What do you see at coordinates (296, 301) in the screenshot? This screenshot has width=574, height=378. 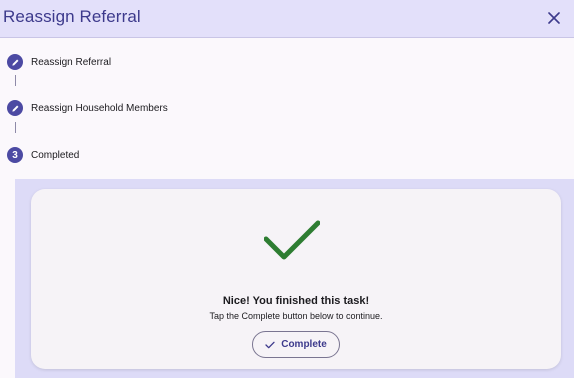 I see `success-title: Nice! You finished this task!` at bounding box center [296, 301].